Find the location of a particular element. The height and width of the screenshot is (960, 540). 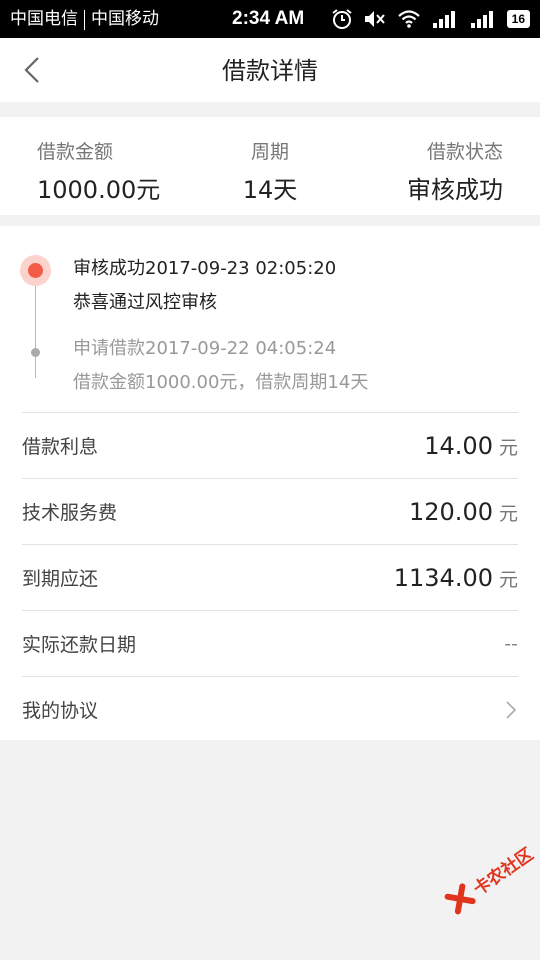

carrier-2: 中国移动 is located at coordinates (125, 18).